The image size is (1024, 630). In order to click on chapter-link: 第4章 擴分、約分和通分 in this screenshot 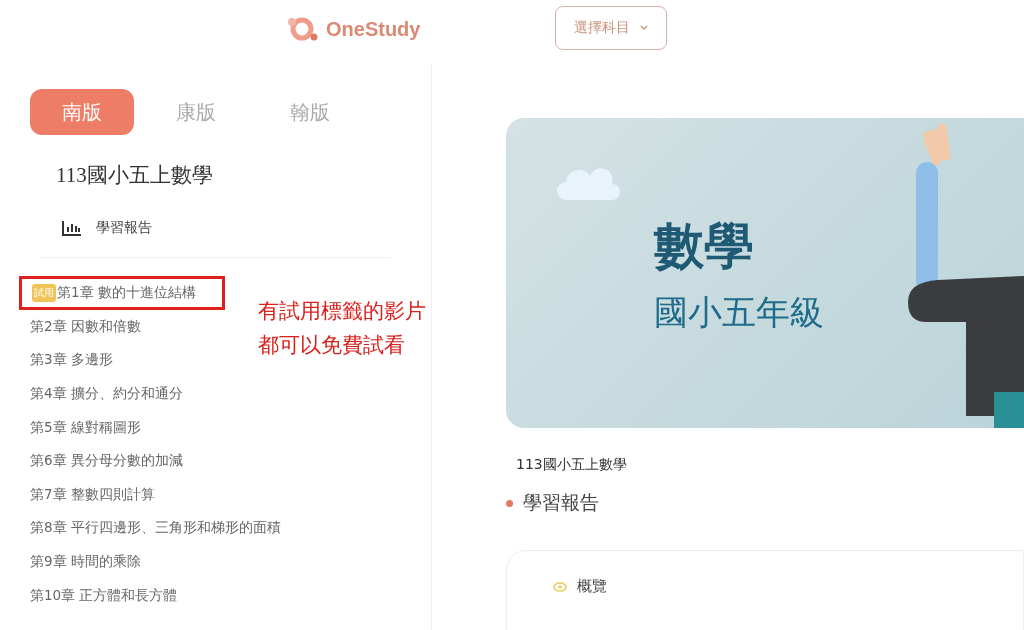, I will do `click(106, 394)`.